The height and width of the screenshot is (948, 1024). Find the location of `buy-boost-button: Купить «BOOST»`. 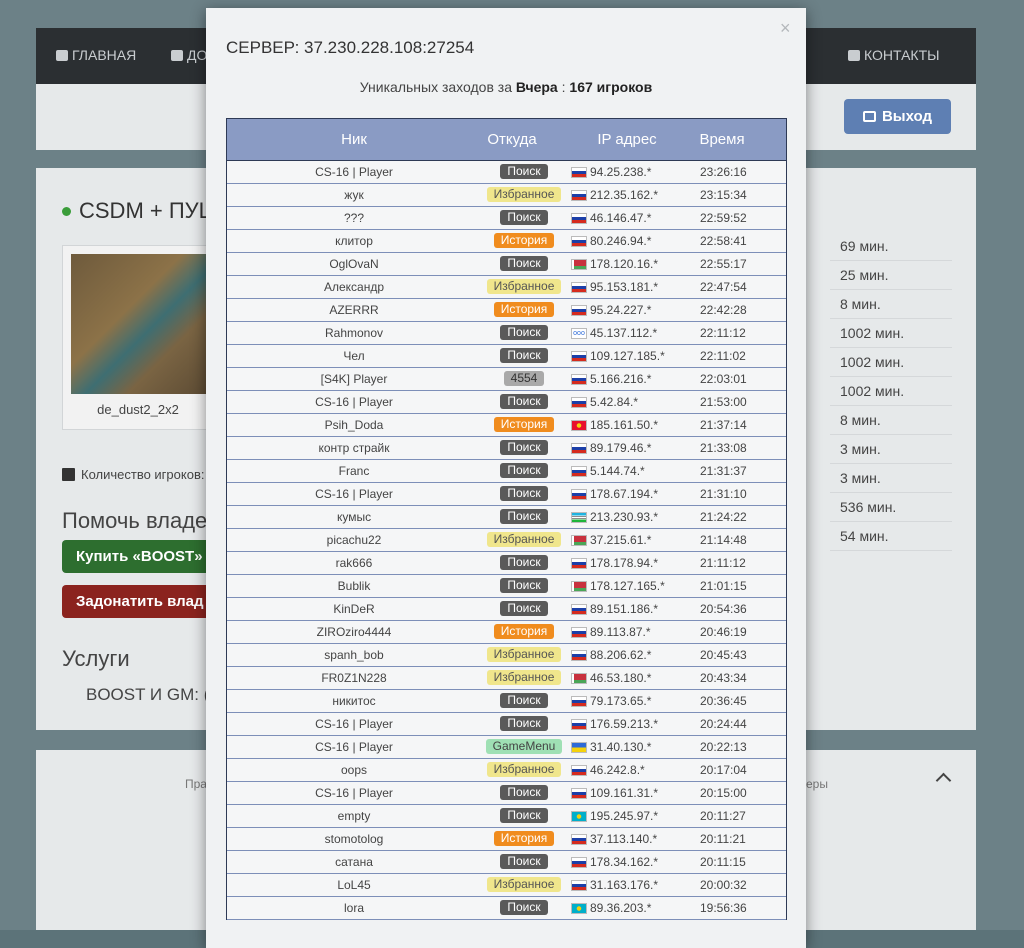

buy-boost-button: Купить «BOOST» is located at coordinates (142, 556).